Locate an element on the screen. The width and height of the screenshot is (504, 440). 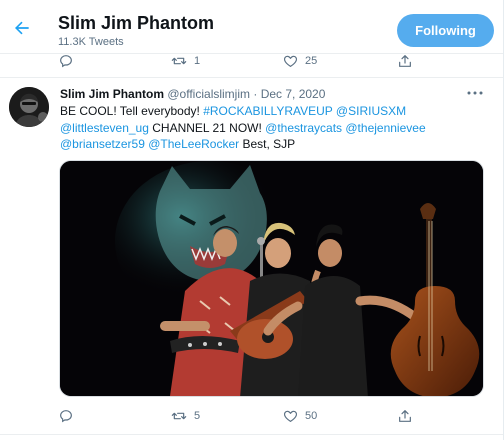
retweet-button: 1 is located at coordinates (185, 61).